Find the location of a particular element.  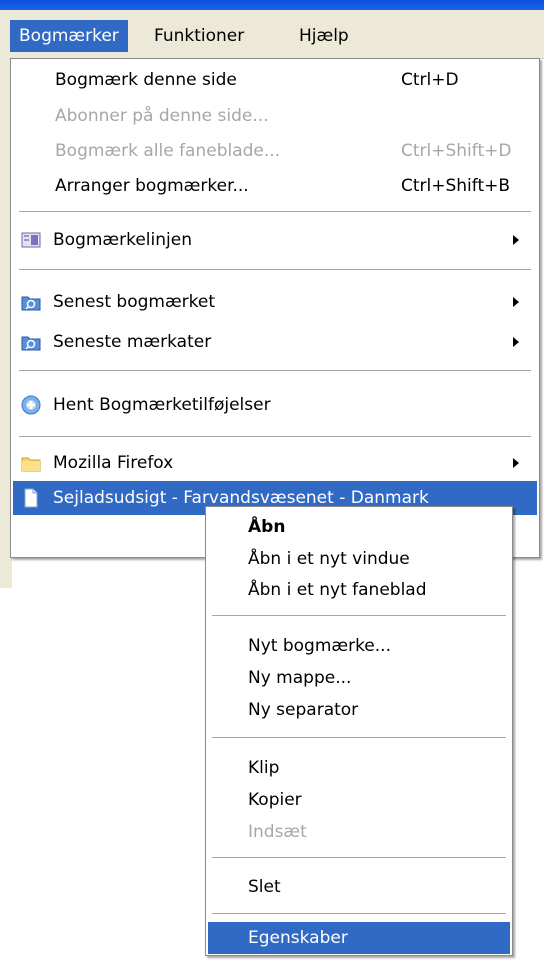

menu-item-label: Bogmærk denne side is located at coordinates (146, 80).